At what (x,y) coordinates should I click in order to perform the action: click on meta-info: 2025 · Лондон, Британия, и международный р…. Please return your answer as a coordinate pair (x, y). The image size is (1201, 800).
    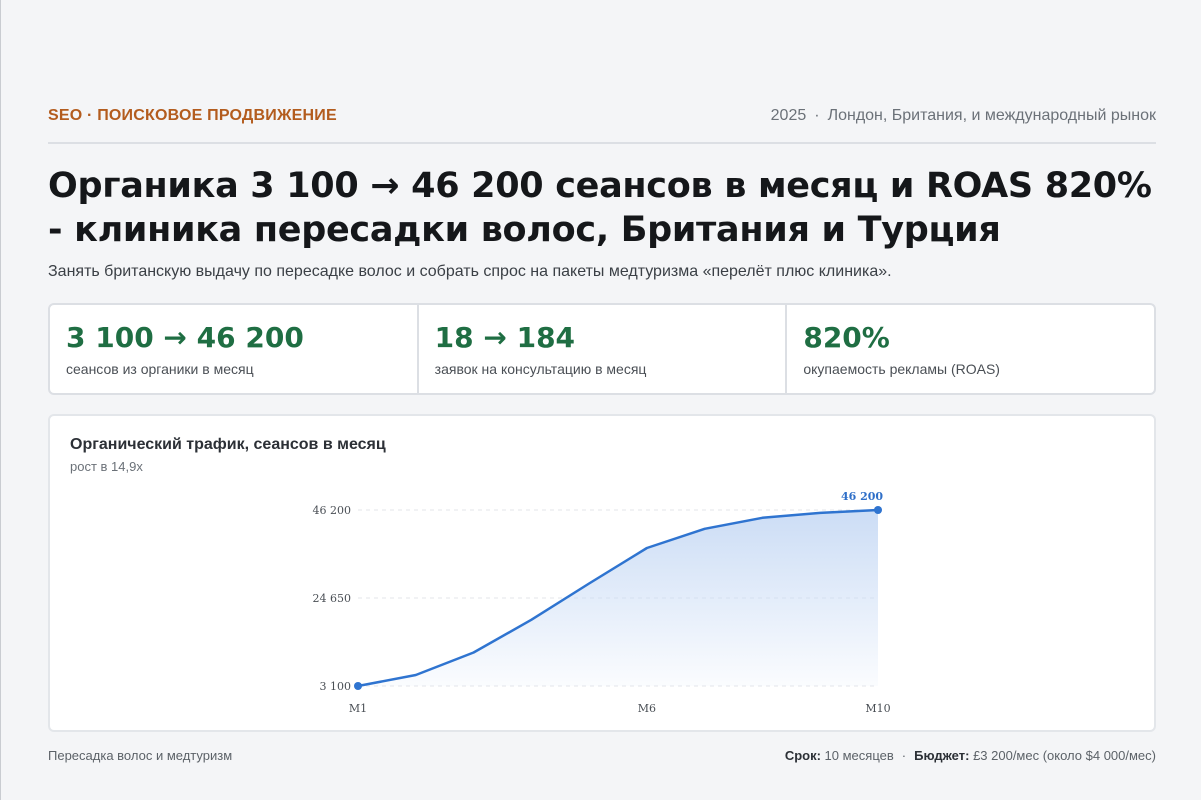
    Looking at the image, I should click on (963, 114).